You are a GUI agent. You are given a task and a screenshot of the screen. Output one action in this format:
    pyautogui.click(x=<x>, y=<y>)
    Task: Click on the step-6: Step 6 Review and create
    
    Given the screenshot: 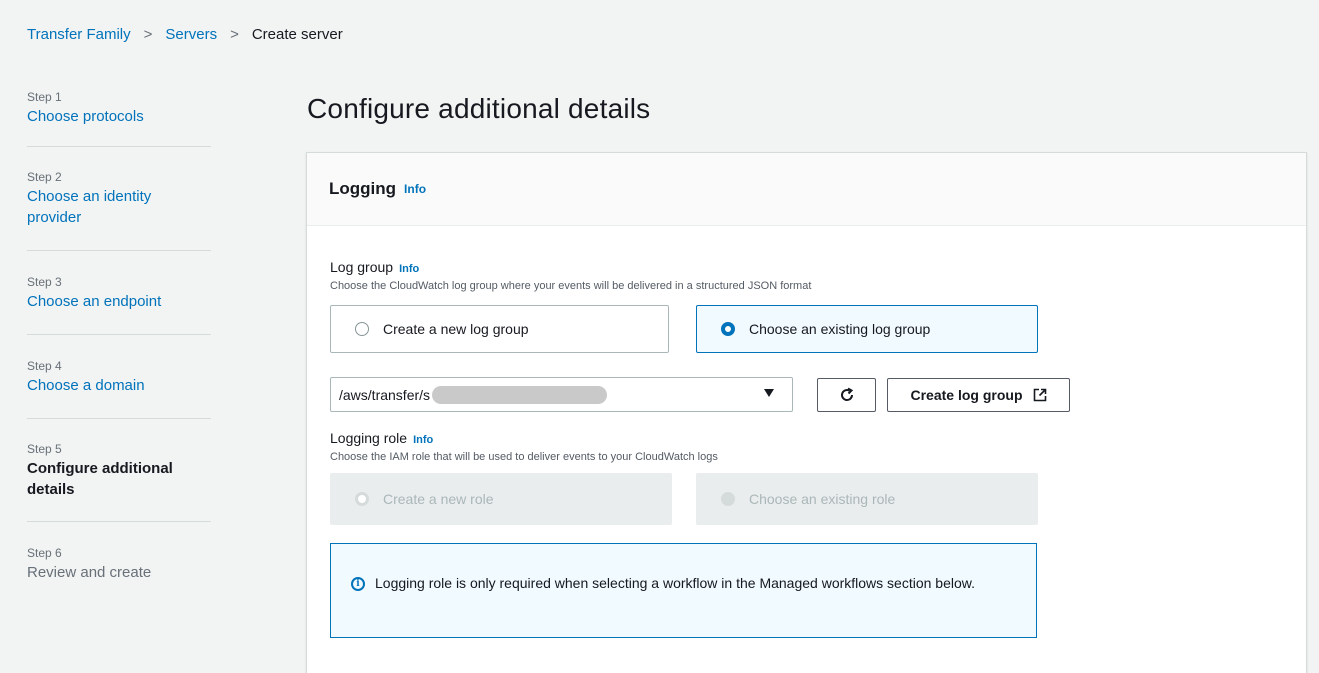 What is the action you would take?
    pyautogui.click(x=119, y=552)
    